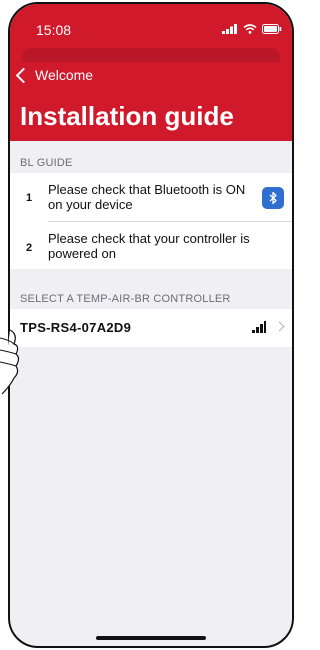 This screenshot has height=650, width=320. Describe the element at coordinates (151, 638) in the screenshot. I see `home-indicator` at that location.